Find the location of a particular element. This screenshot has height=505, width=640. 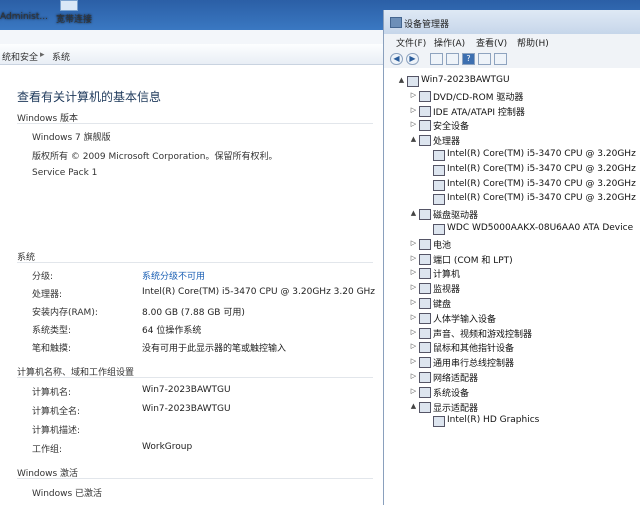

windows-edition: Windows 7 旗舰版 is located at coordinates (71, 138).